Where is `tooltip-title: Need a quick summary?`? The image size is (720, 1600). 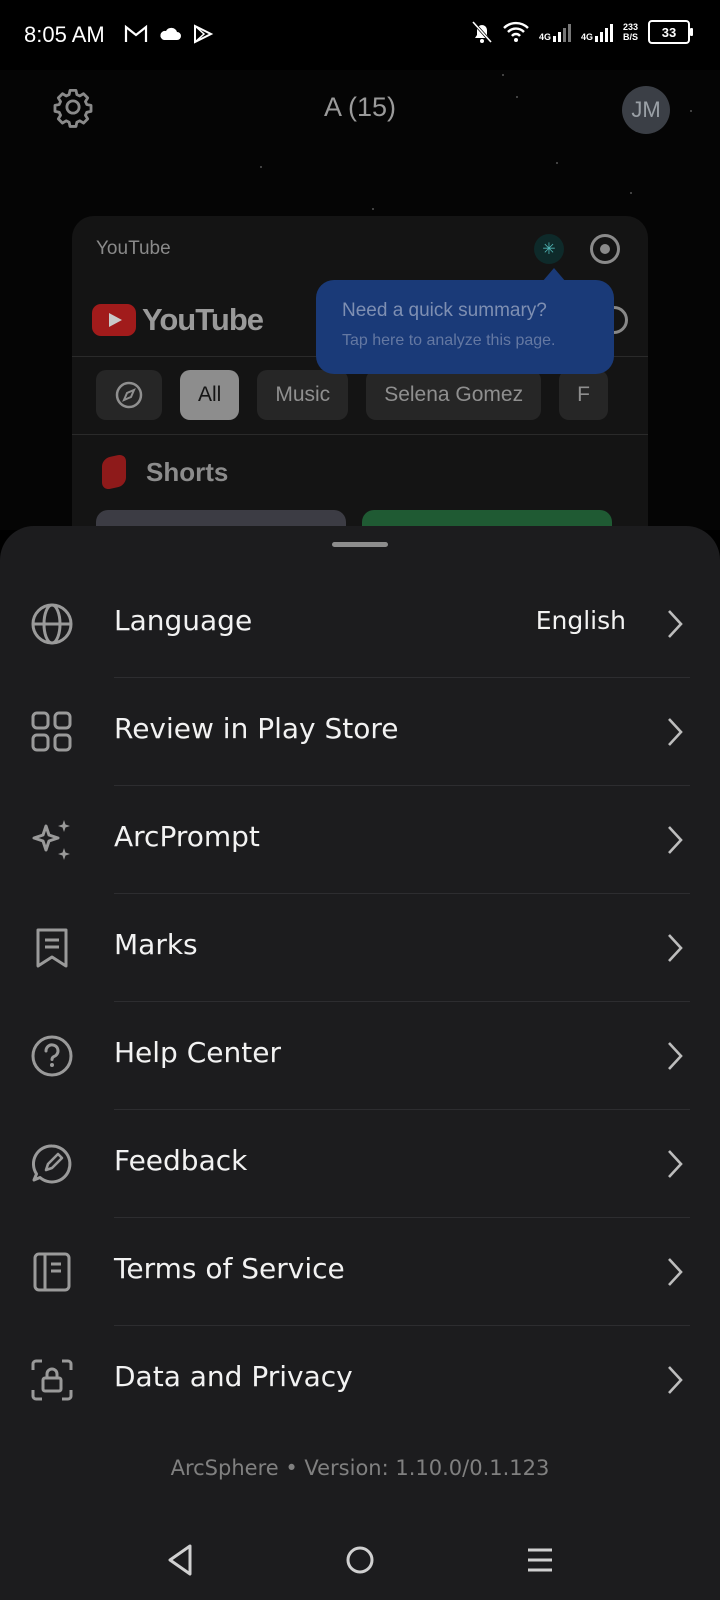 tooltip-title: Need a quick summary? is located at coordinates (444, 310).